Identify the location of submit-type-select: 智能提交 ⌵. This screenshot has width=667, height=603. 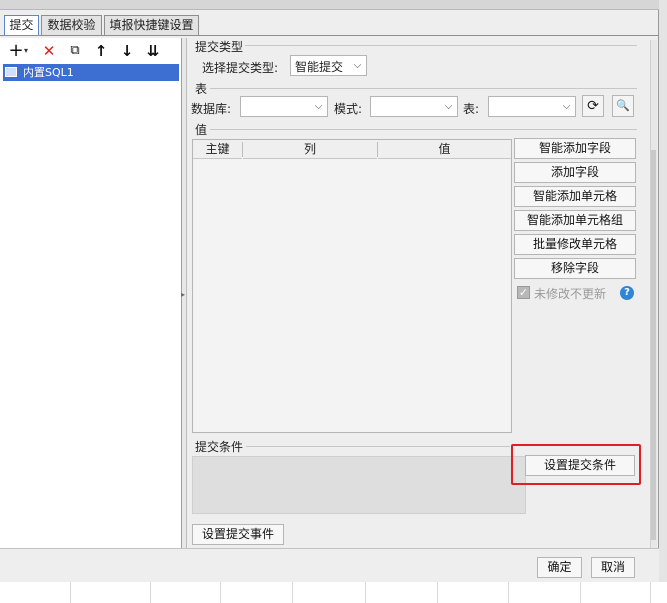
(328, 65).